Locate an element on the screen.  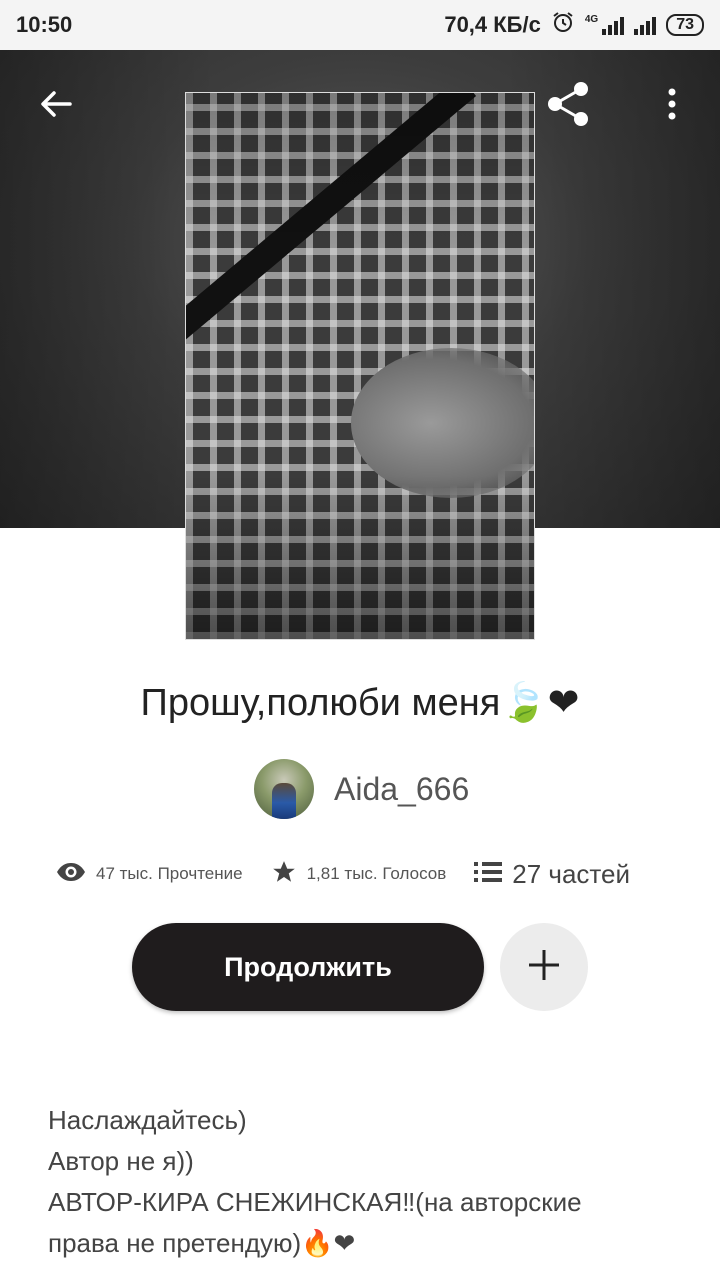
author-name: Aida_666 is located at coordinates (402, 788).